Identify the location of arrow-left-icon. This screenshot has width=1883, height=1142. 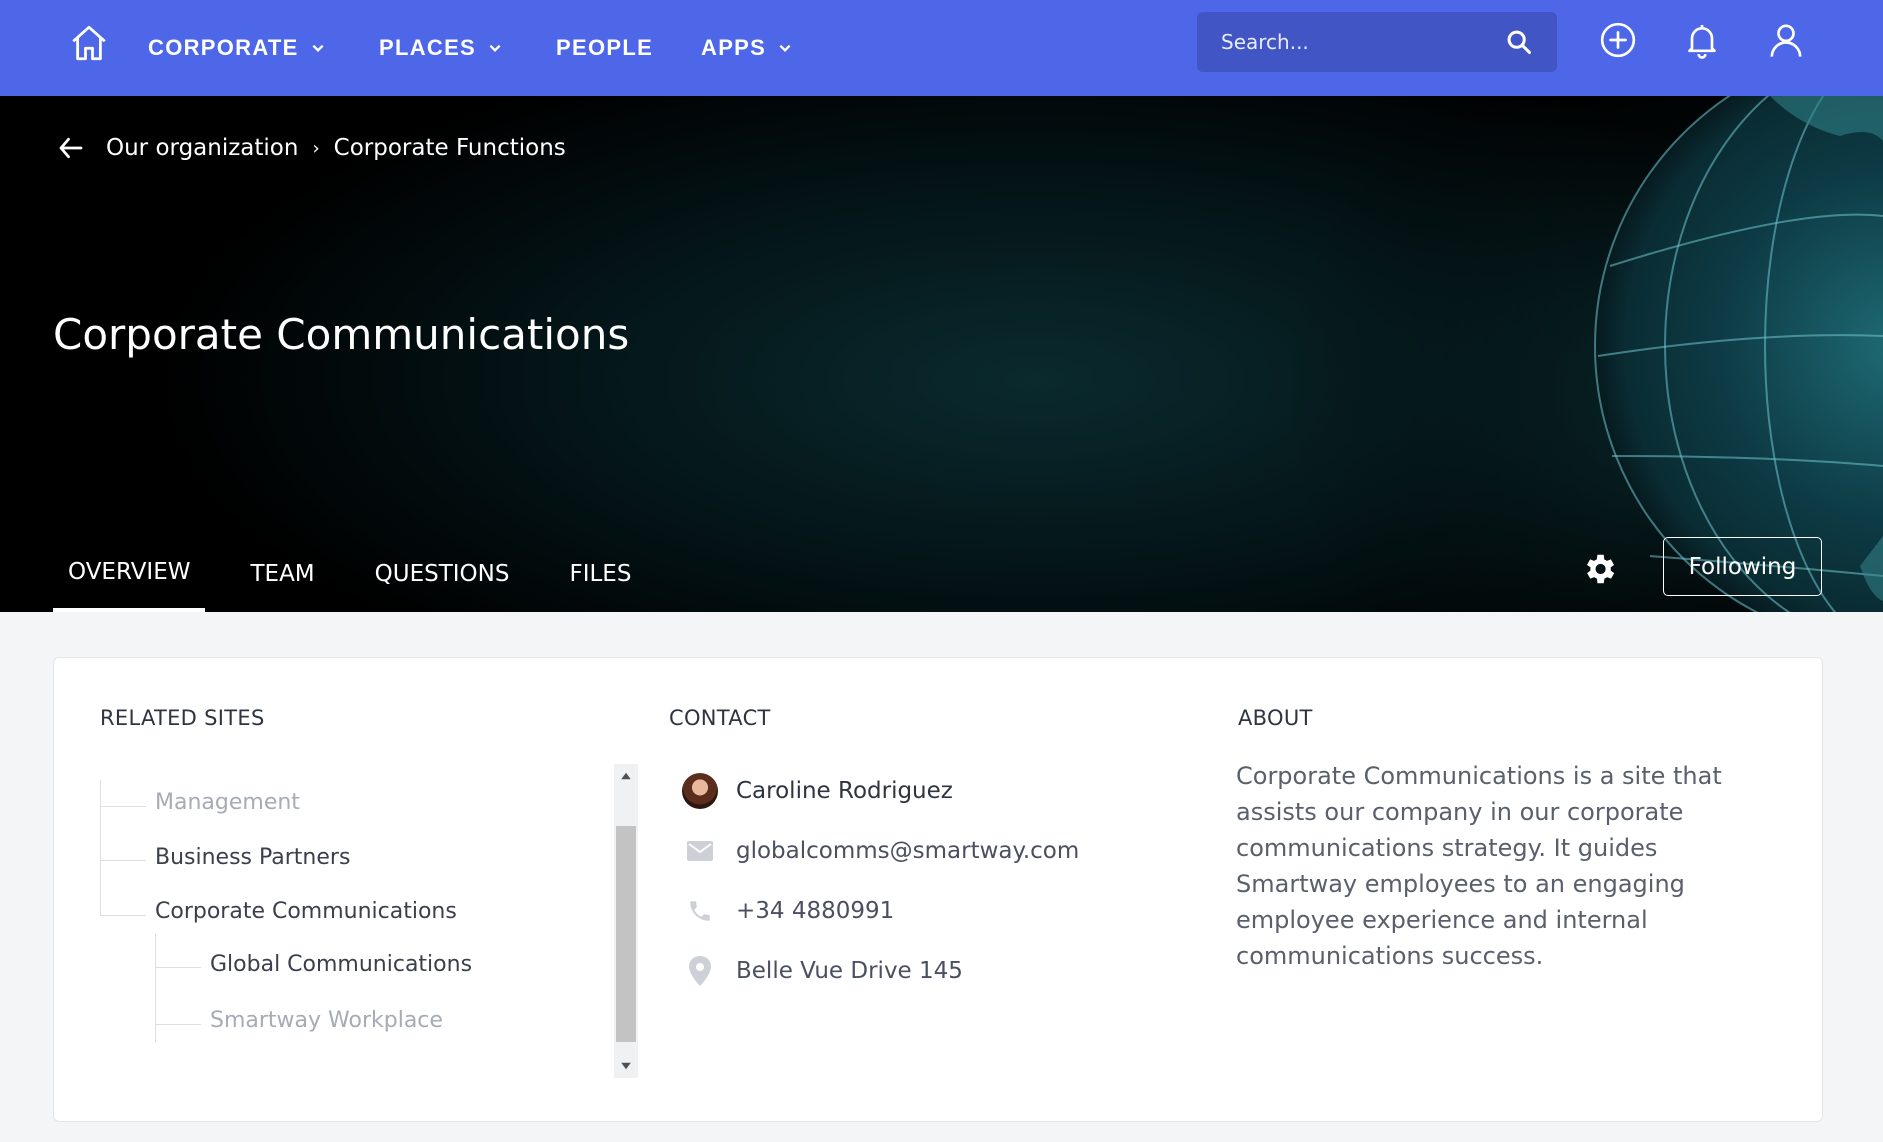
(71, 148).